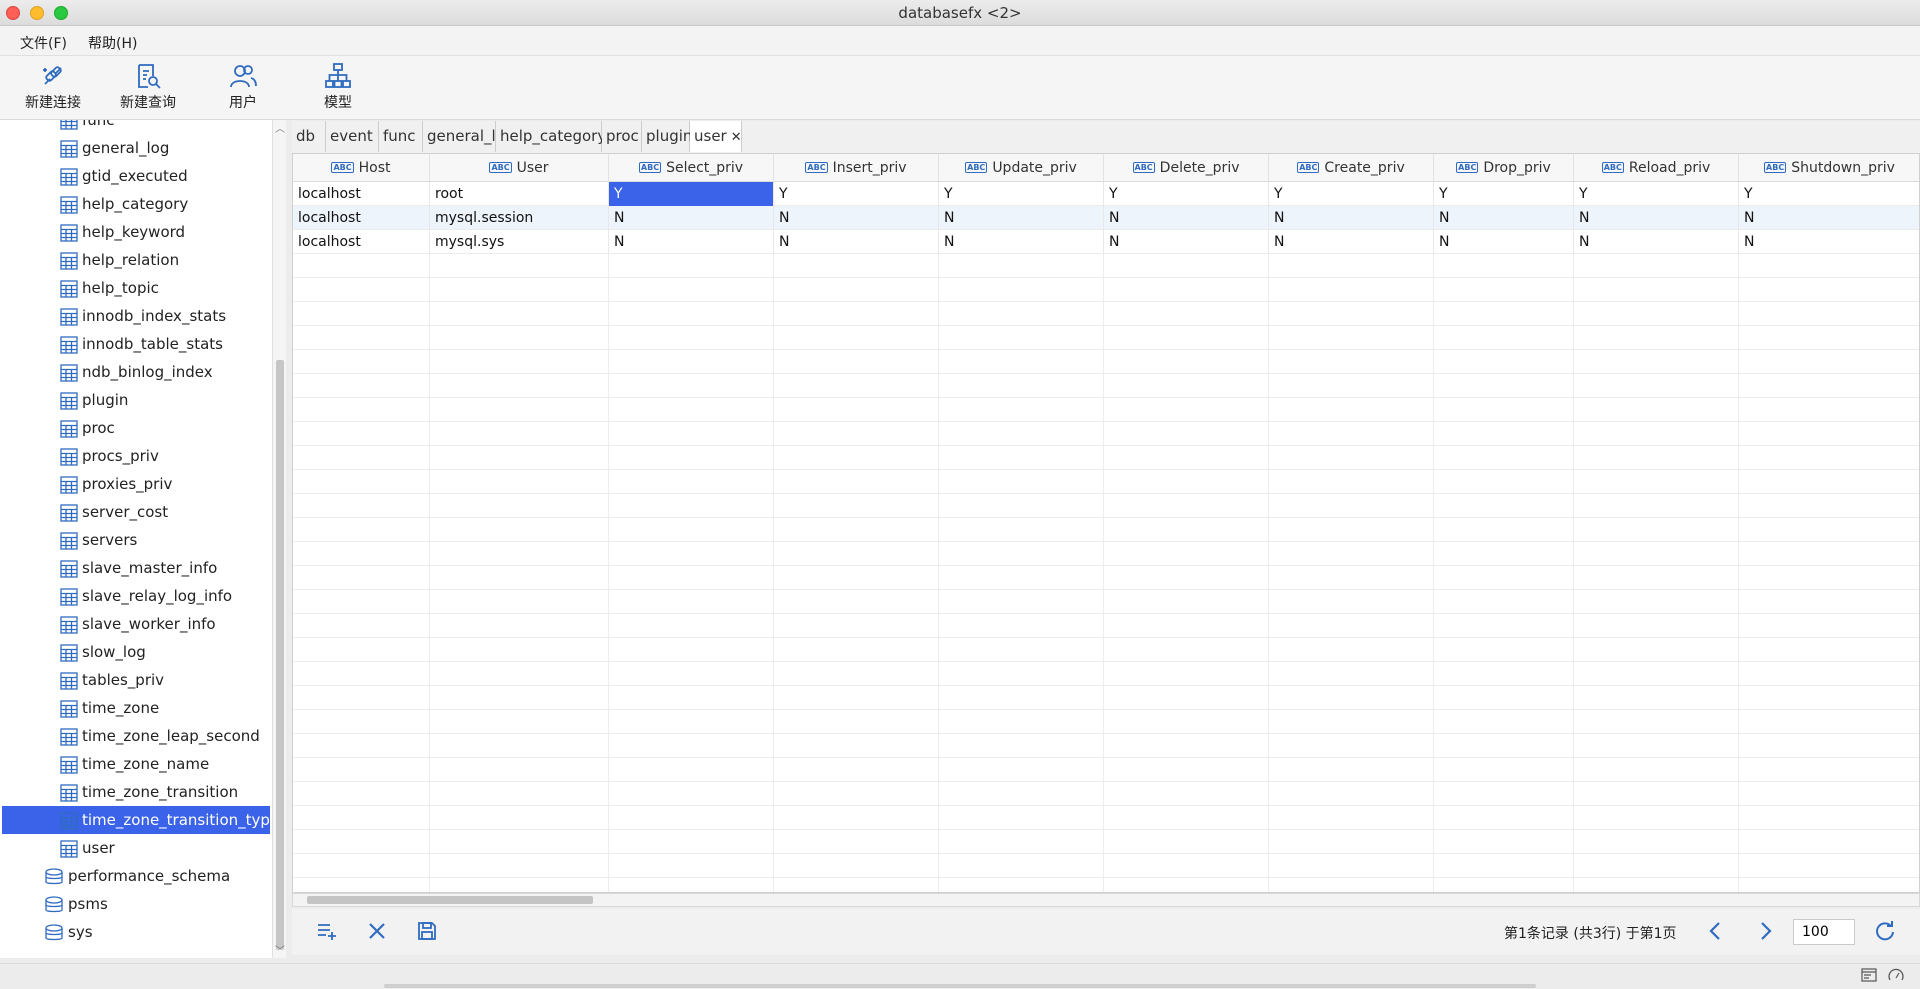 The height and width of the screenshot is (989, 1920). I want to click on cell-insert-priv: Y, so click(856, 194).